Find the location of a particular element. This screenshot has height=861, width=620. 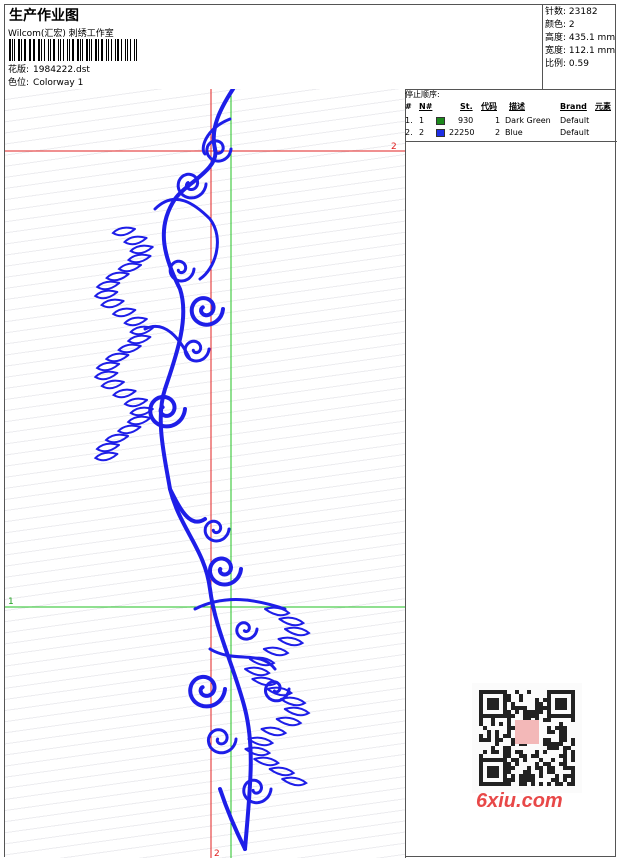

color-row: 2. 2 22250 2 Blue Default is located at coordinates (497, 132).